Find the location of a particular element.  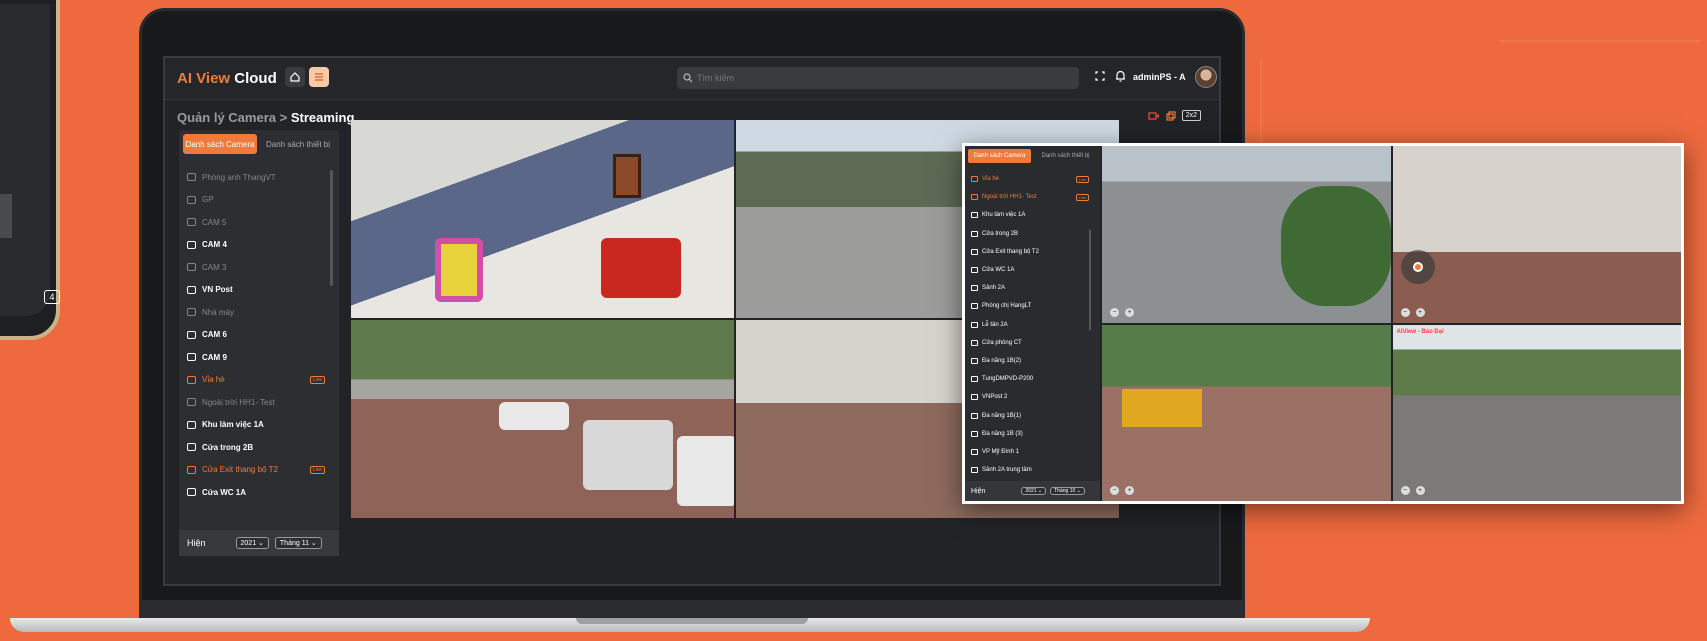

camera-list-item: Cửa phòng CT is located at coordinates (1030, 343).